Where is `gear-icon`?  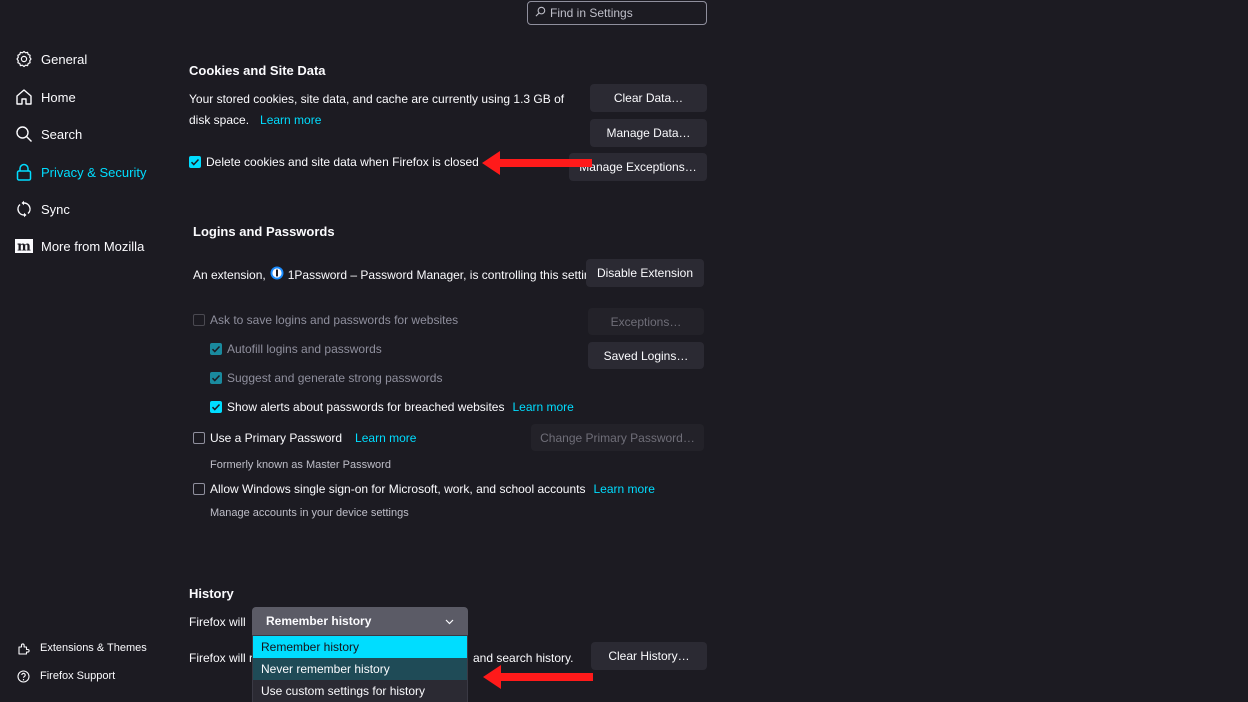
gear-icon is located at coordinates (24, 59).